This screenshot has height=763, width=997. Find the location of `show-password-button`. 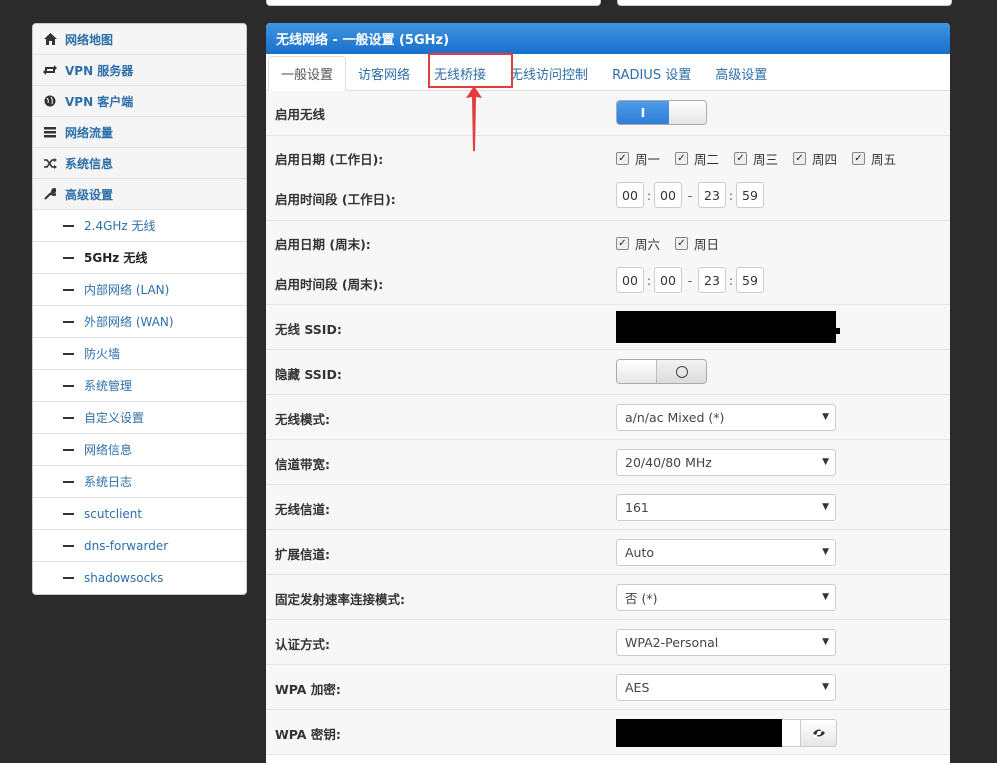

show-password-button is located at coordinates (818, 733).